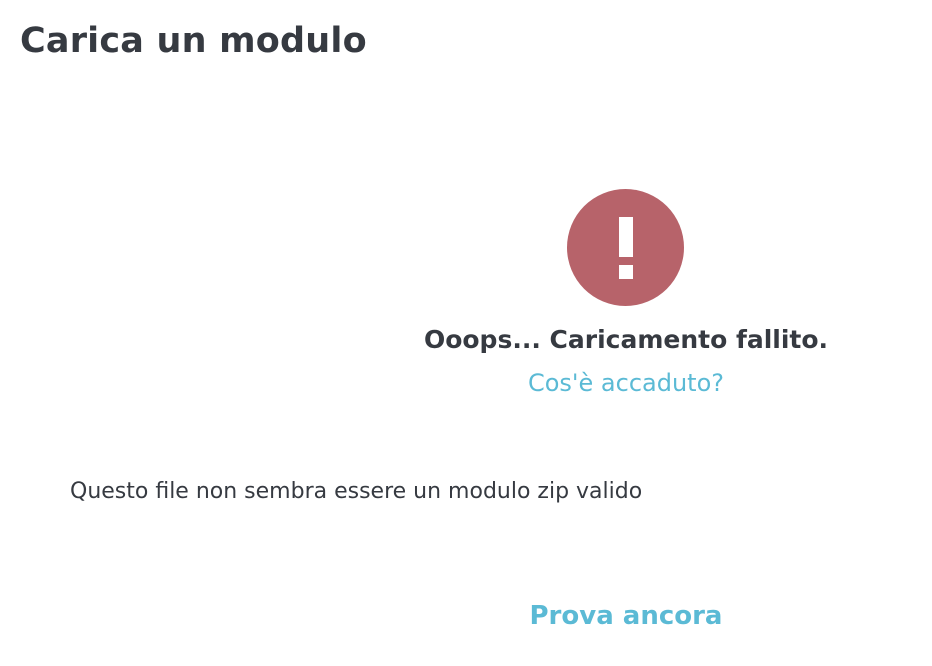 This screenshot has height=666, width=932. What do you see at coordinates (626, 616) in the screenshot?
I see `retry-button: Prova ancora` at bounding box center [626, 616].